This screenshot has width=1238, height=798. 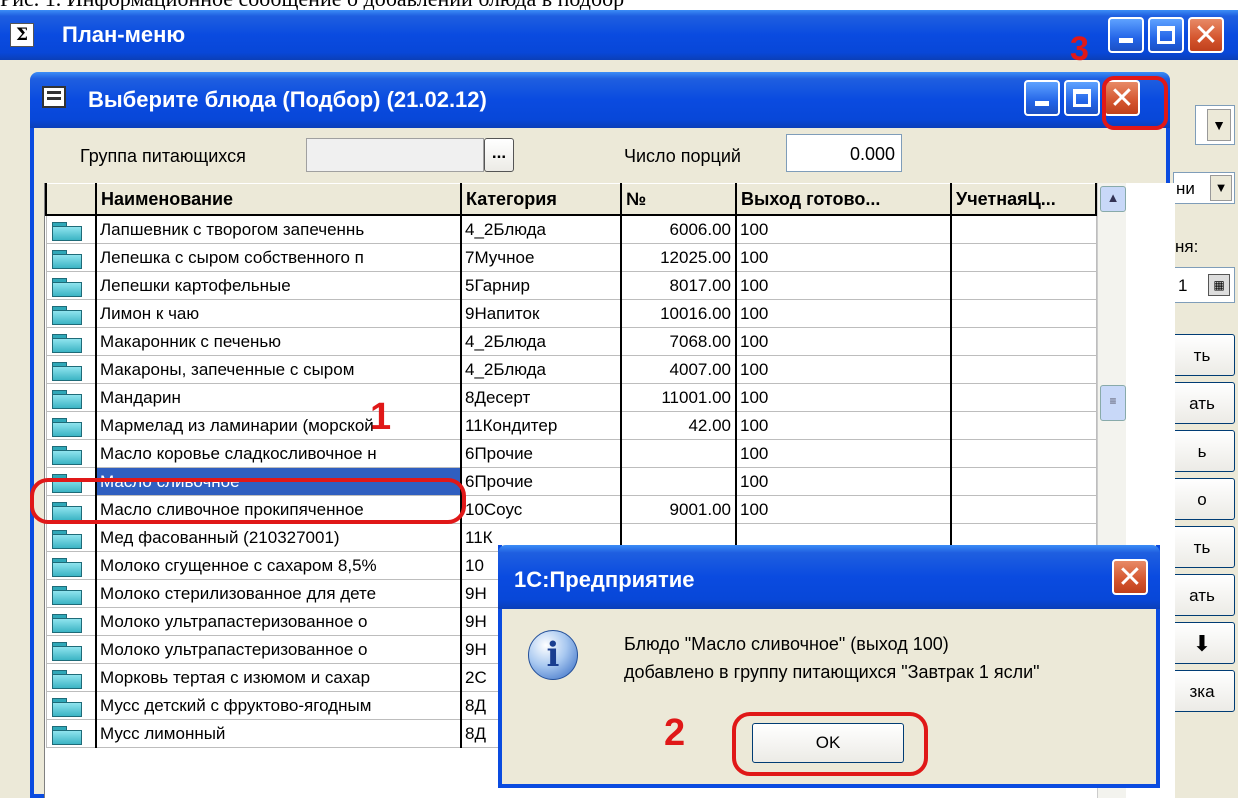 What do you see at coordinates (1206, 35) in the screenshot?
I see `outer-close-button: ✕` at bounding box center [1206, 35].